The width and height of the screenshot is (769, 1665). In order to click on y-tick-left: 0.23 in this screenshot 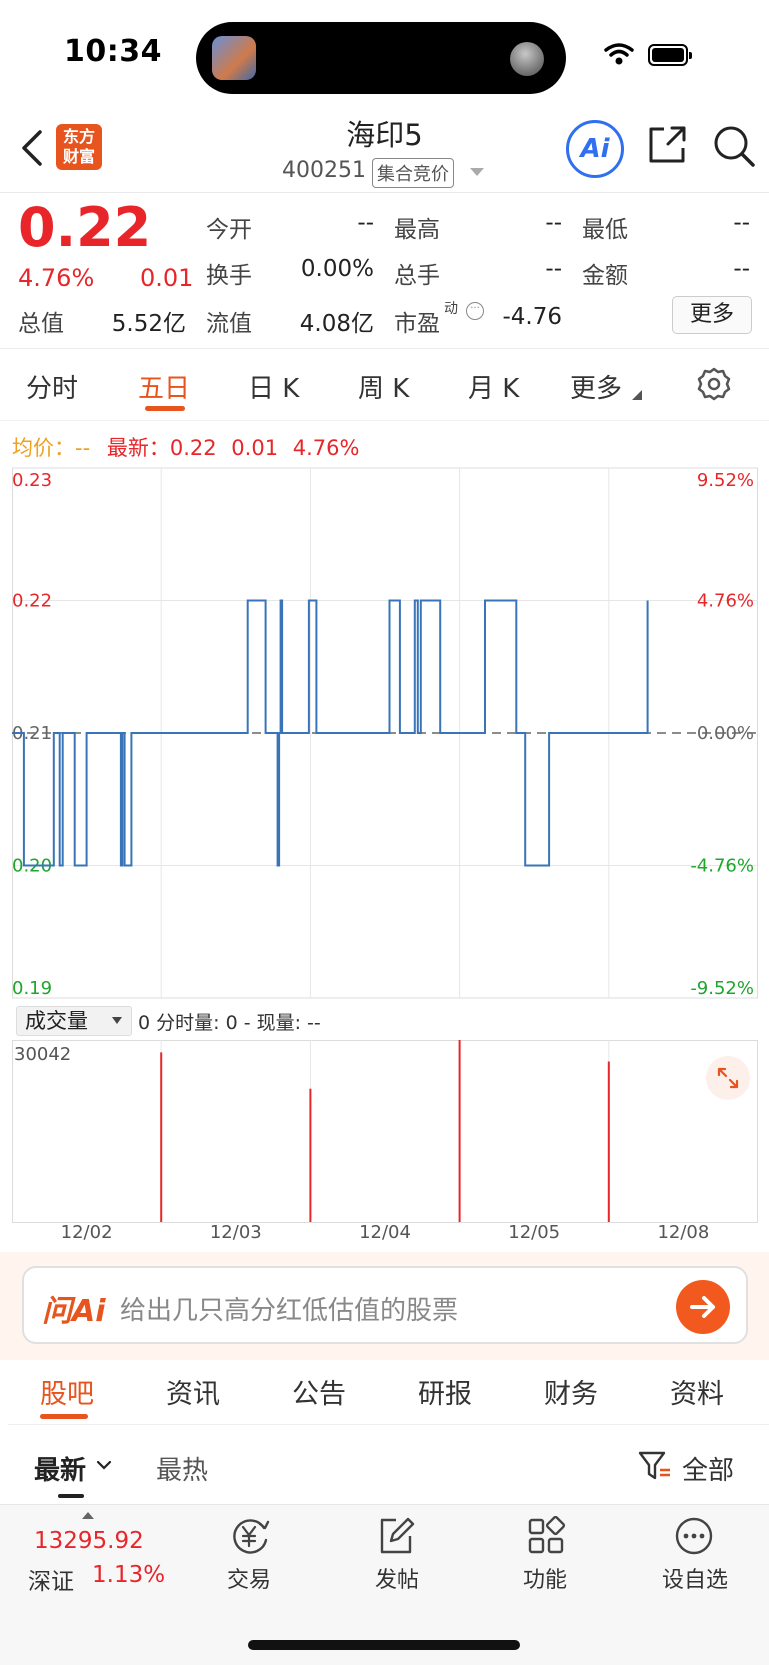, I will do `click(32, 480)`.